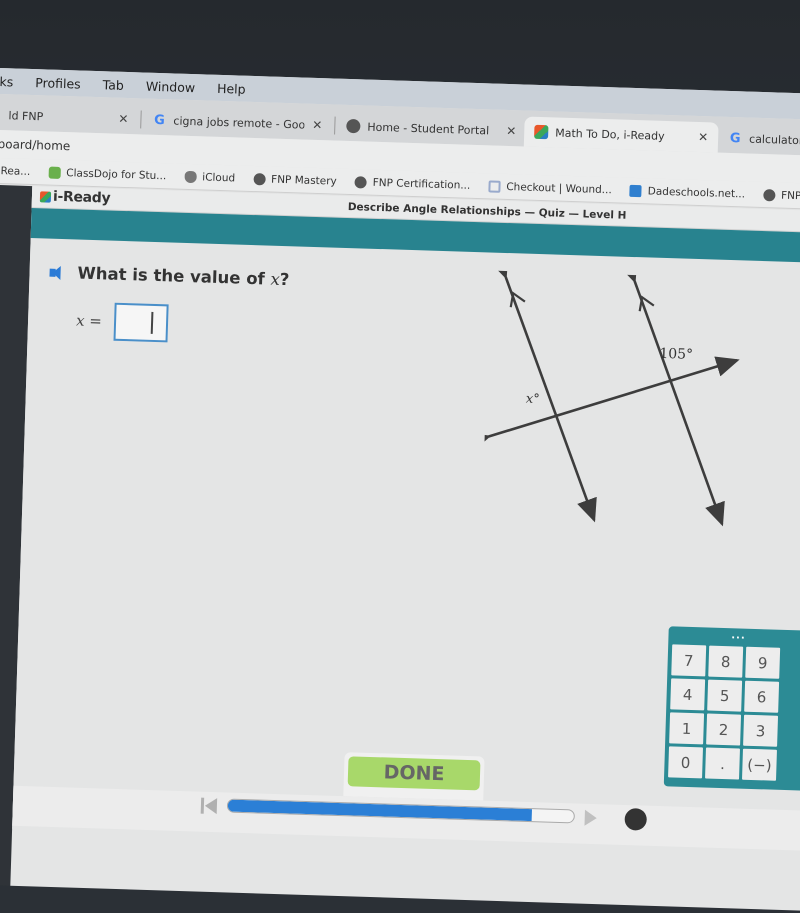 Image resolution: width=800 pixels, height=913 pixels. I want to click on done-container: DONE, so click(414, 776).